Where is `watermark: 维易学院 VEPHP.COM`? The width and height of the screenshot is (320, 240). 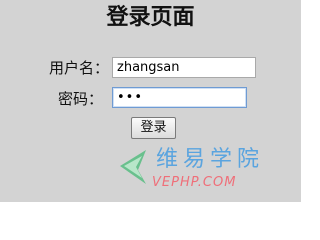
watermark: 维易学院 VEPHP.COM is located at coordinates (199, 170).